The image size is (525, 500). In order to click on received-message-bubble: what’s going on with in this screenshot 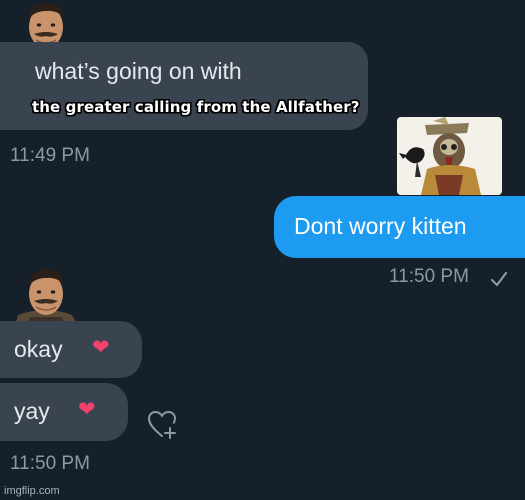, I will do `click(184, 86)`.